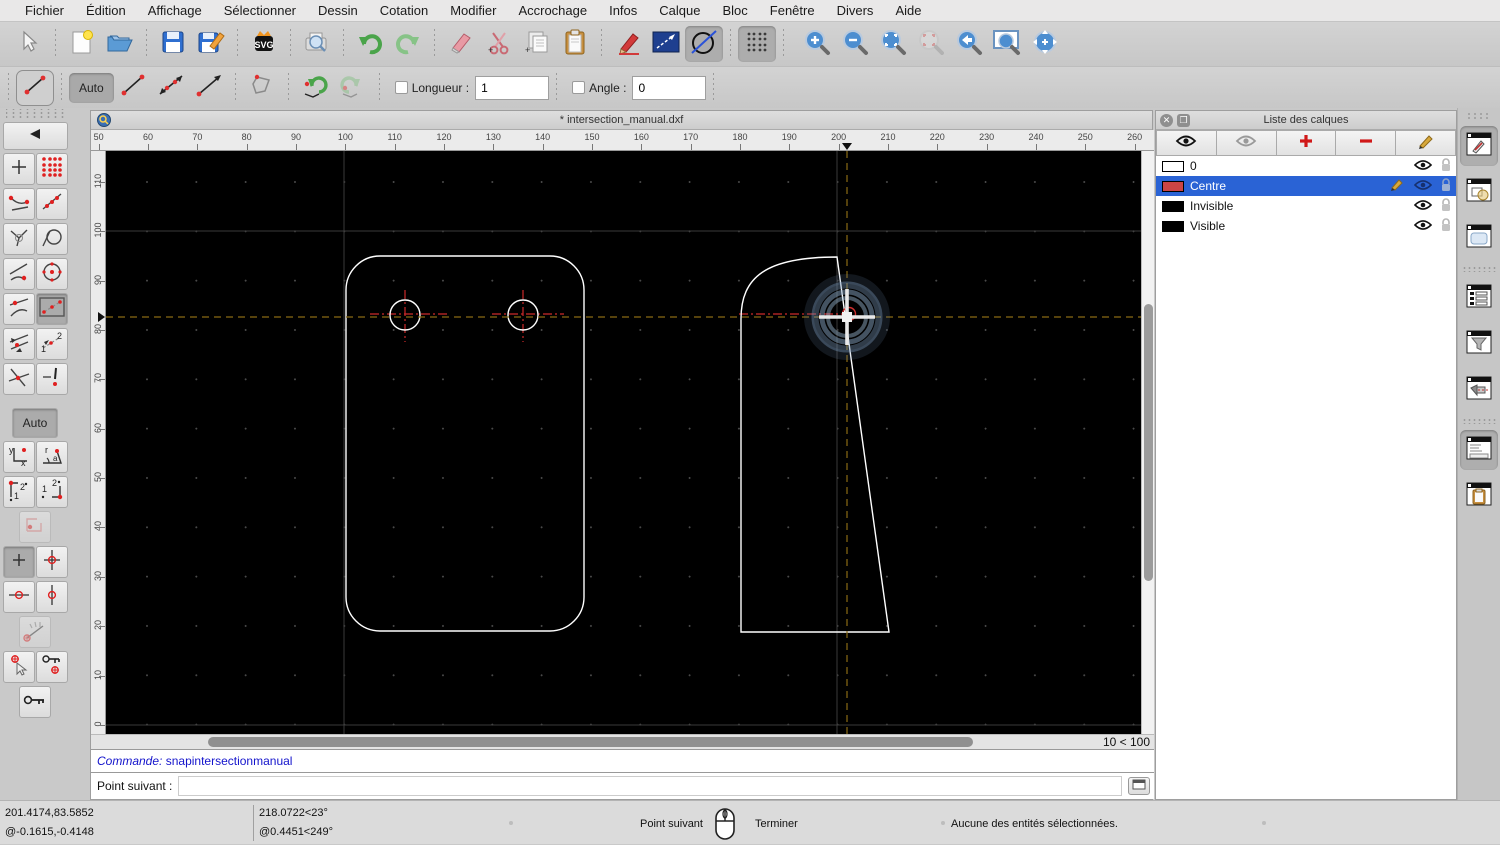 This screenshot has width=1500, height=845. What do you see at coordinates (51, 667) in the screenshot?
I see `lock-relative-zero-button` at bounding box center [51, 667].